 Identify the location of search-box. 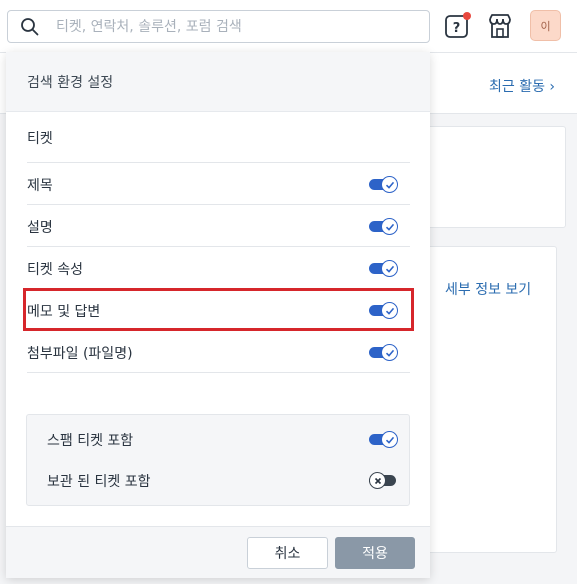
(218, 26).